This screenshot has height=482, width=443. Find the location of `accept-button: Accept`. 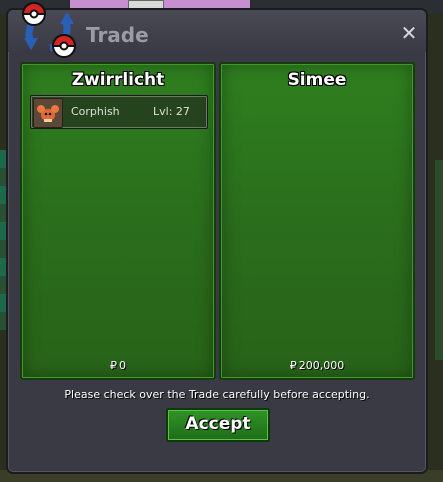

accept-button: Accept is located at coordinates (218, 425).